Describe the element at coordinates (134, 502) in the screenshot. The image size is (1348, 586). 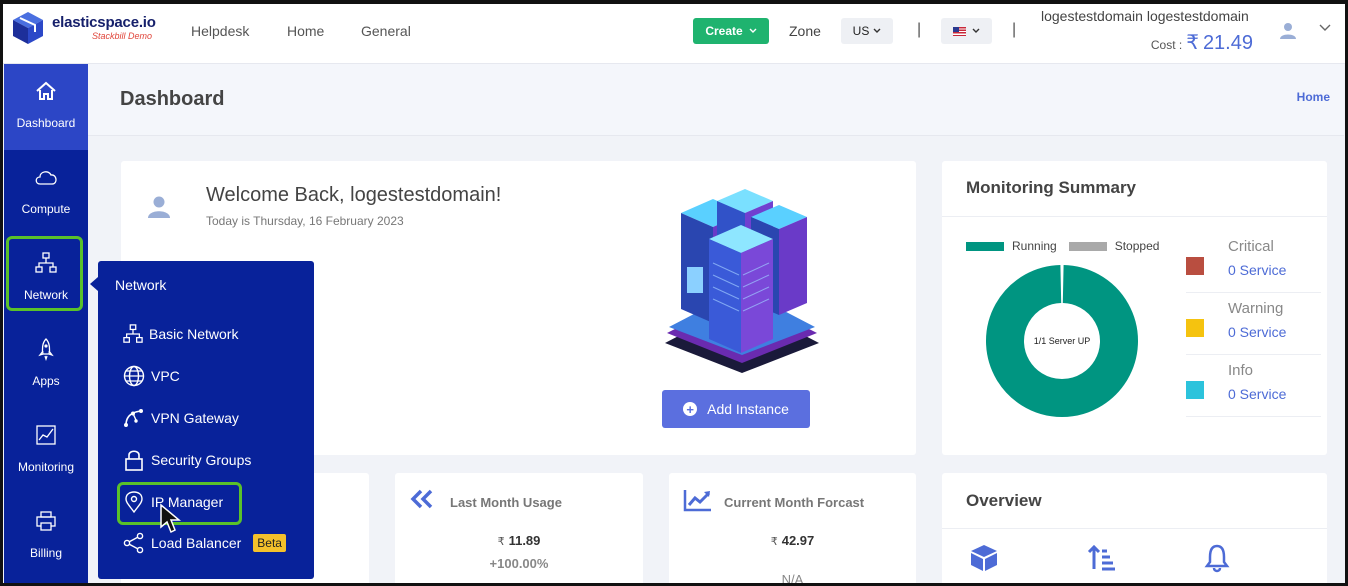
I see `location-pin-icon` at that location.